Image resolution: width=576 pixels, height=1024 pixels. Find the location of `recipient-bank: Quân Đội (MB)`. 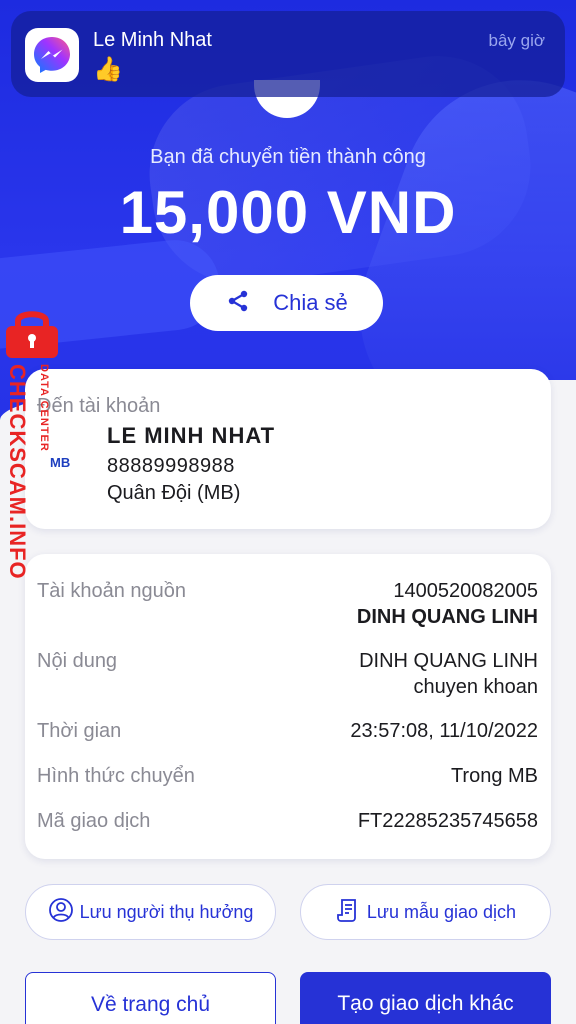

recipient-bank: Quân Đội (MB) is located at coordinates (174, 493).